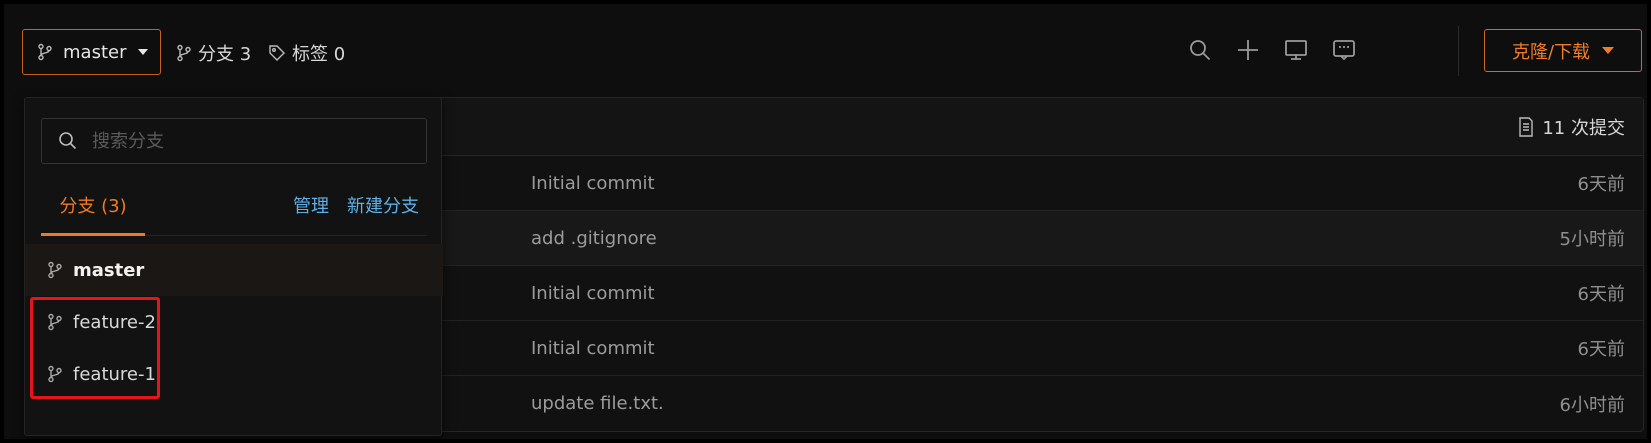 This screenshot has width=1651, height=443. I want to click on tab-branches: 分支 (3), so click(93, 214).